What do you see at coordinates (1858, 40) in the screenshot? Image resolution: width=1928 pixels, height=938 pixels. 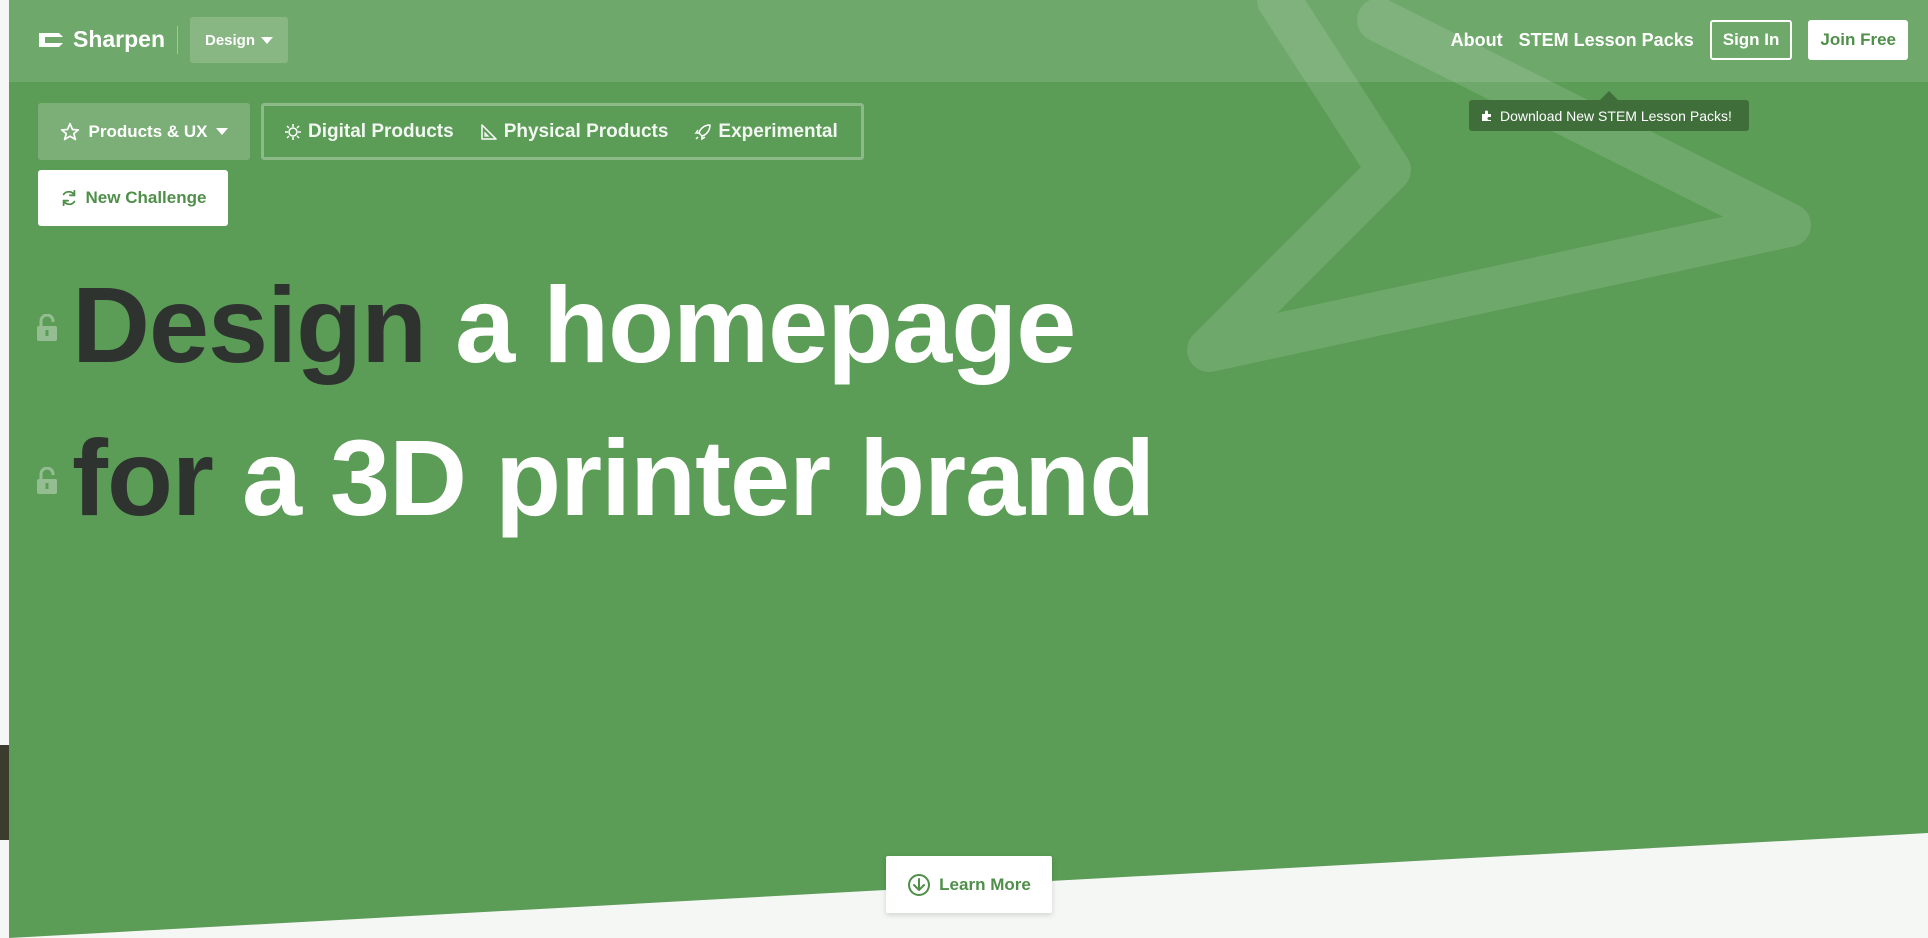 I see `join-free-button: Join Free` at bounding box center [1858, 40].